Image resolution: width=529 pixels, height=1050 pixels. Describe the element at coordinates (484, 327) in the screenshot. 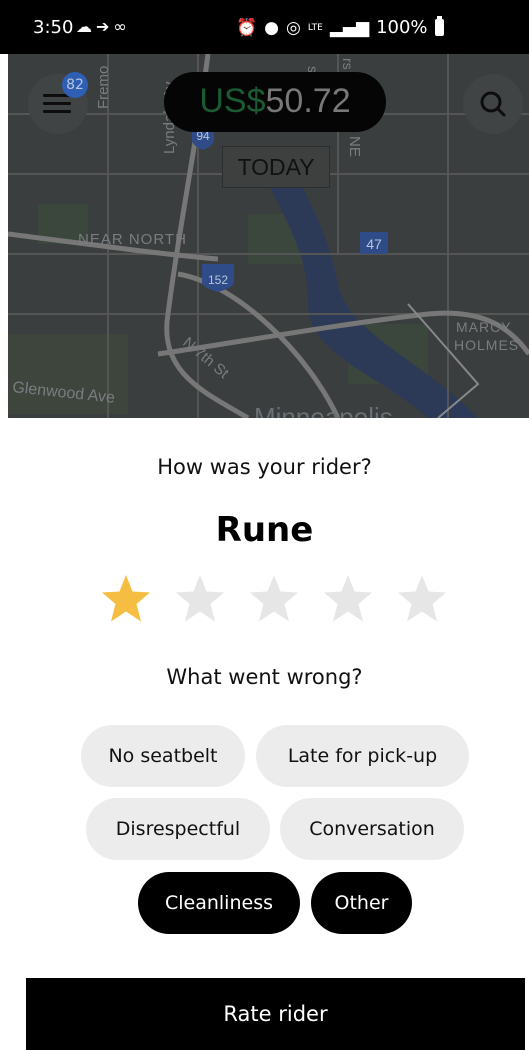

I see `svg-text: MARCY` at that location.